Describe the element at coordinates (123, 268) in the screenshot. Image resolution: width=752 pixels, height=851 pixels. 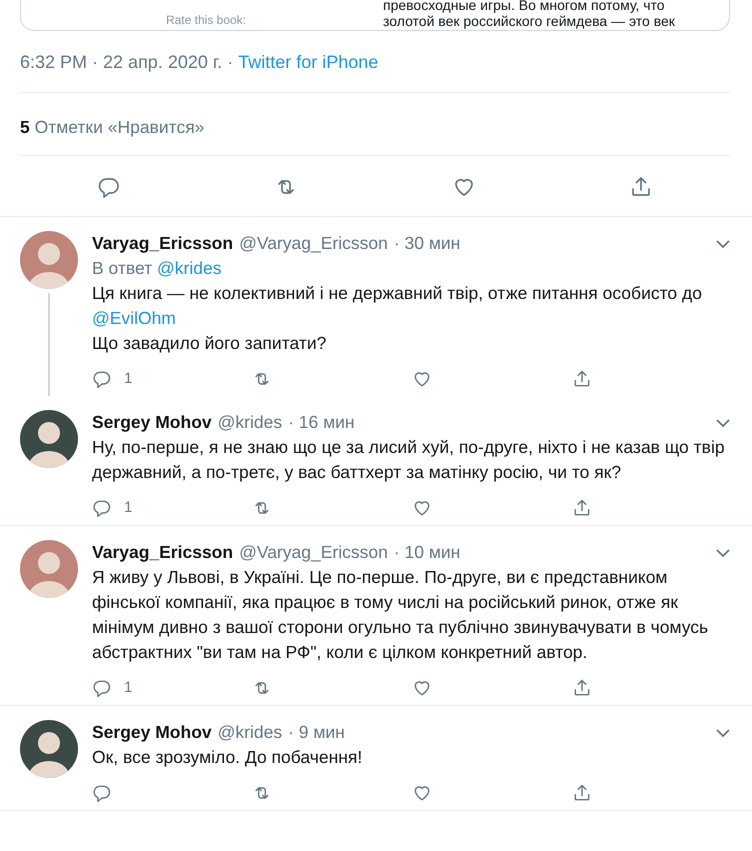
I see `replying-to-label: В ответ` at that location.